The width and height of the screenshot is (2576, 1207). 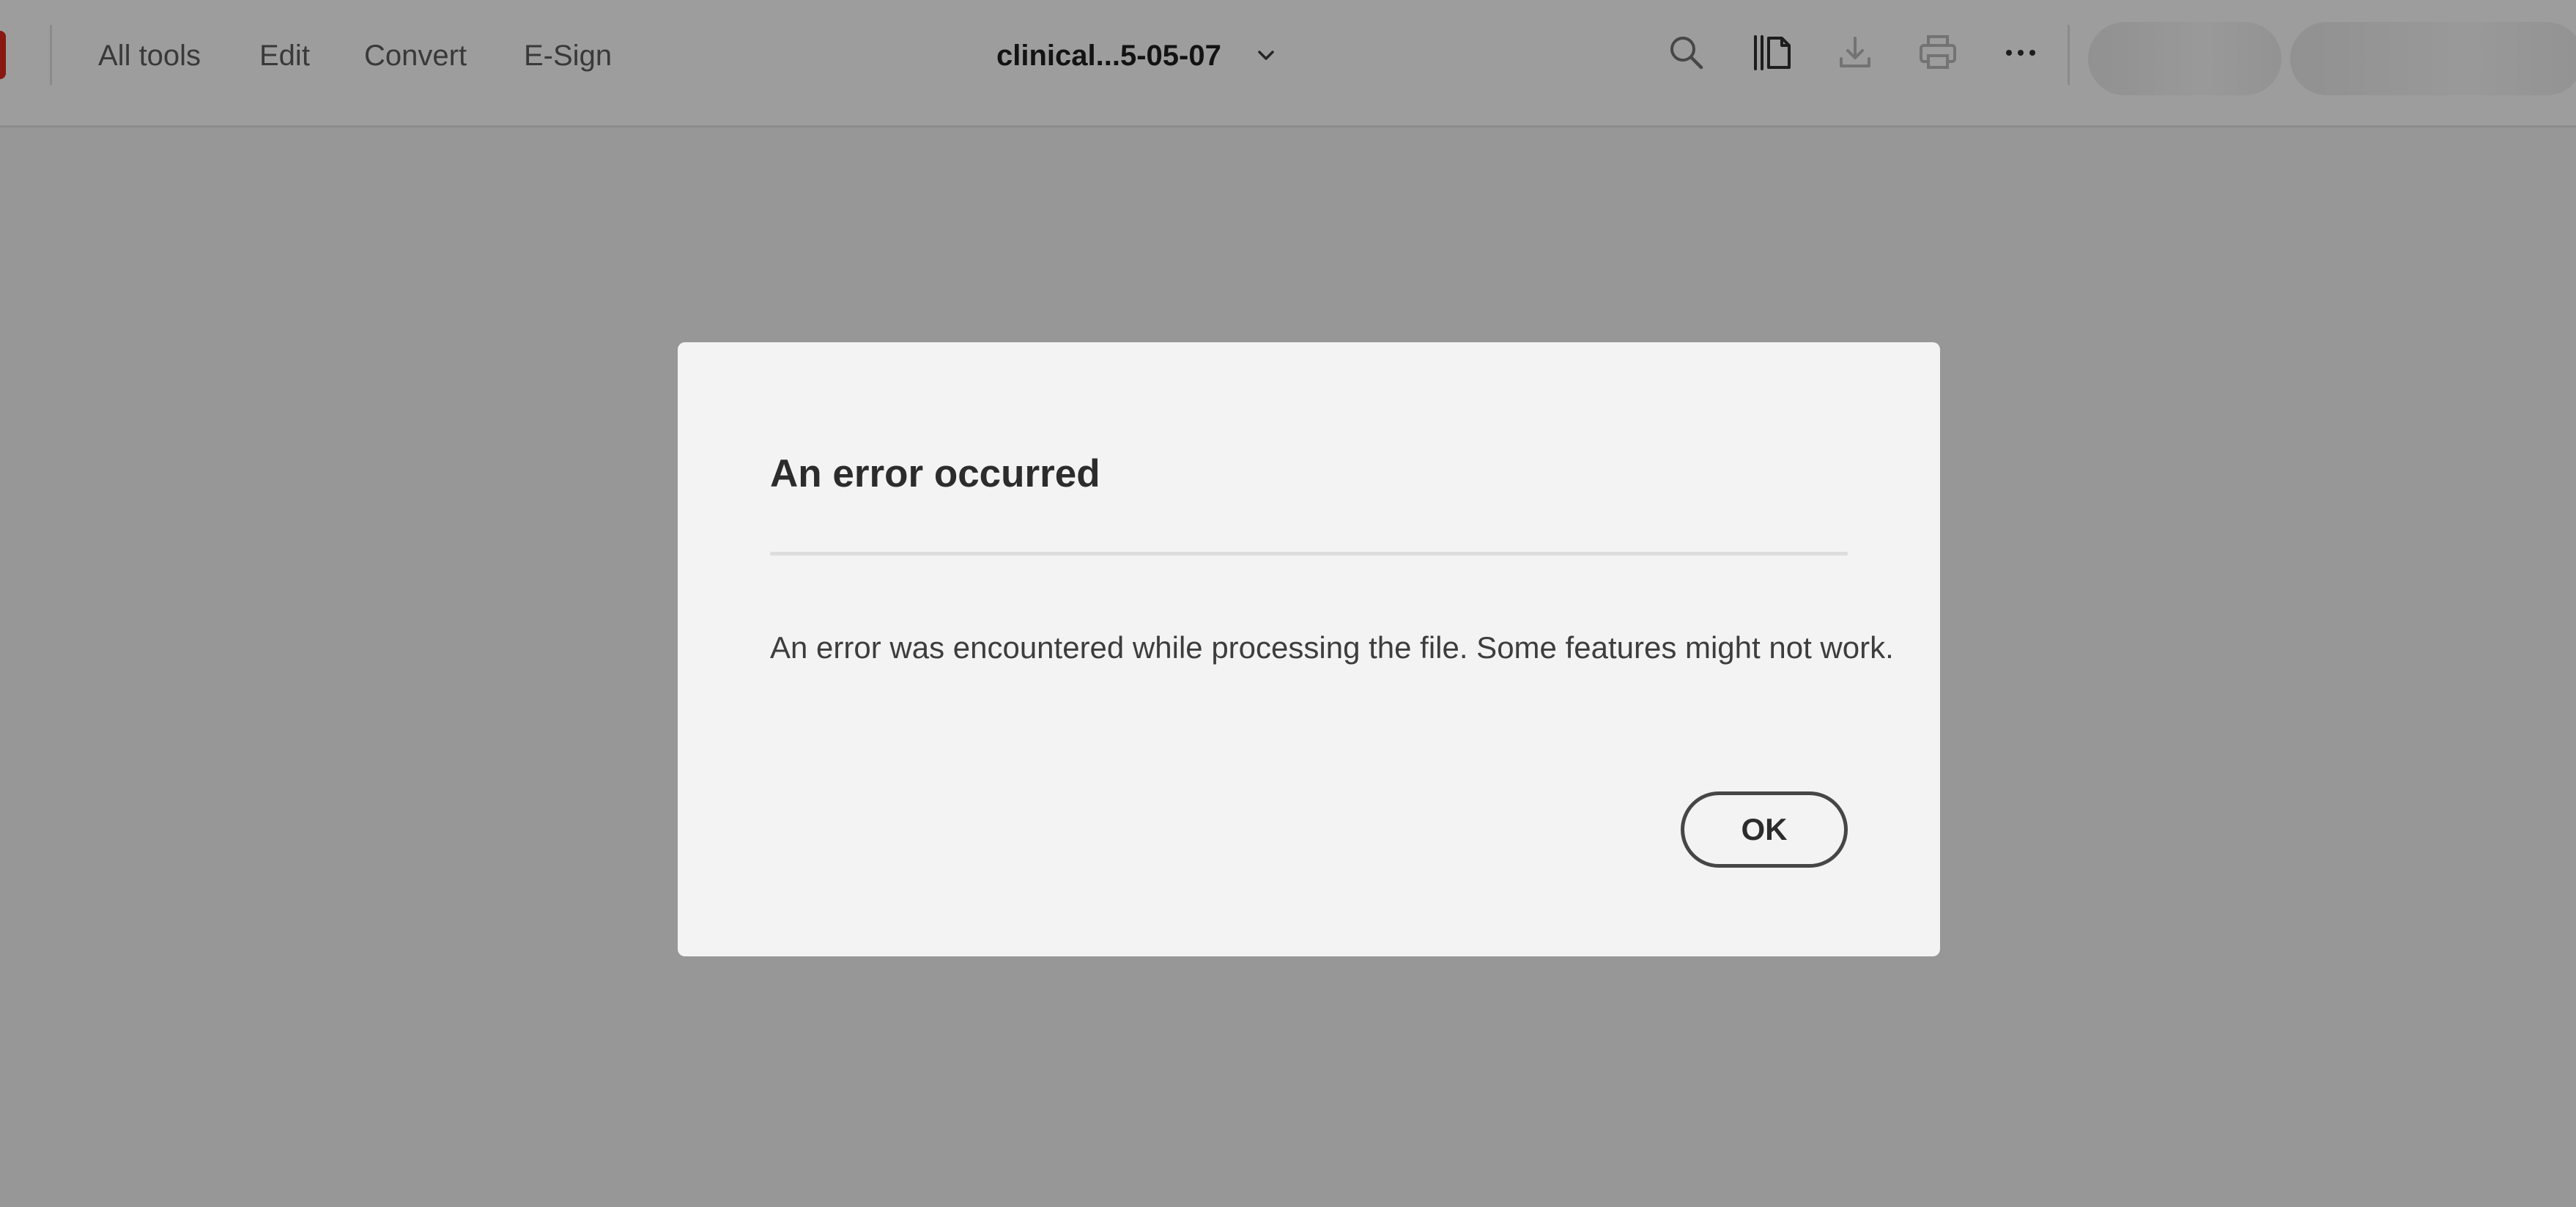 I want to click on dialog-title: An error occurred, so click(x=935, y=473).